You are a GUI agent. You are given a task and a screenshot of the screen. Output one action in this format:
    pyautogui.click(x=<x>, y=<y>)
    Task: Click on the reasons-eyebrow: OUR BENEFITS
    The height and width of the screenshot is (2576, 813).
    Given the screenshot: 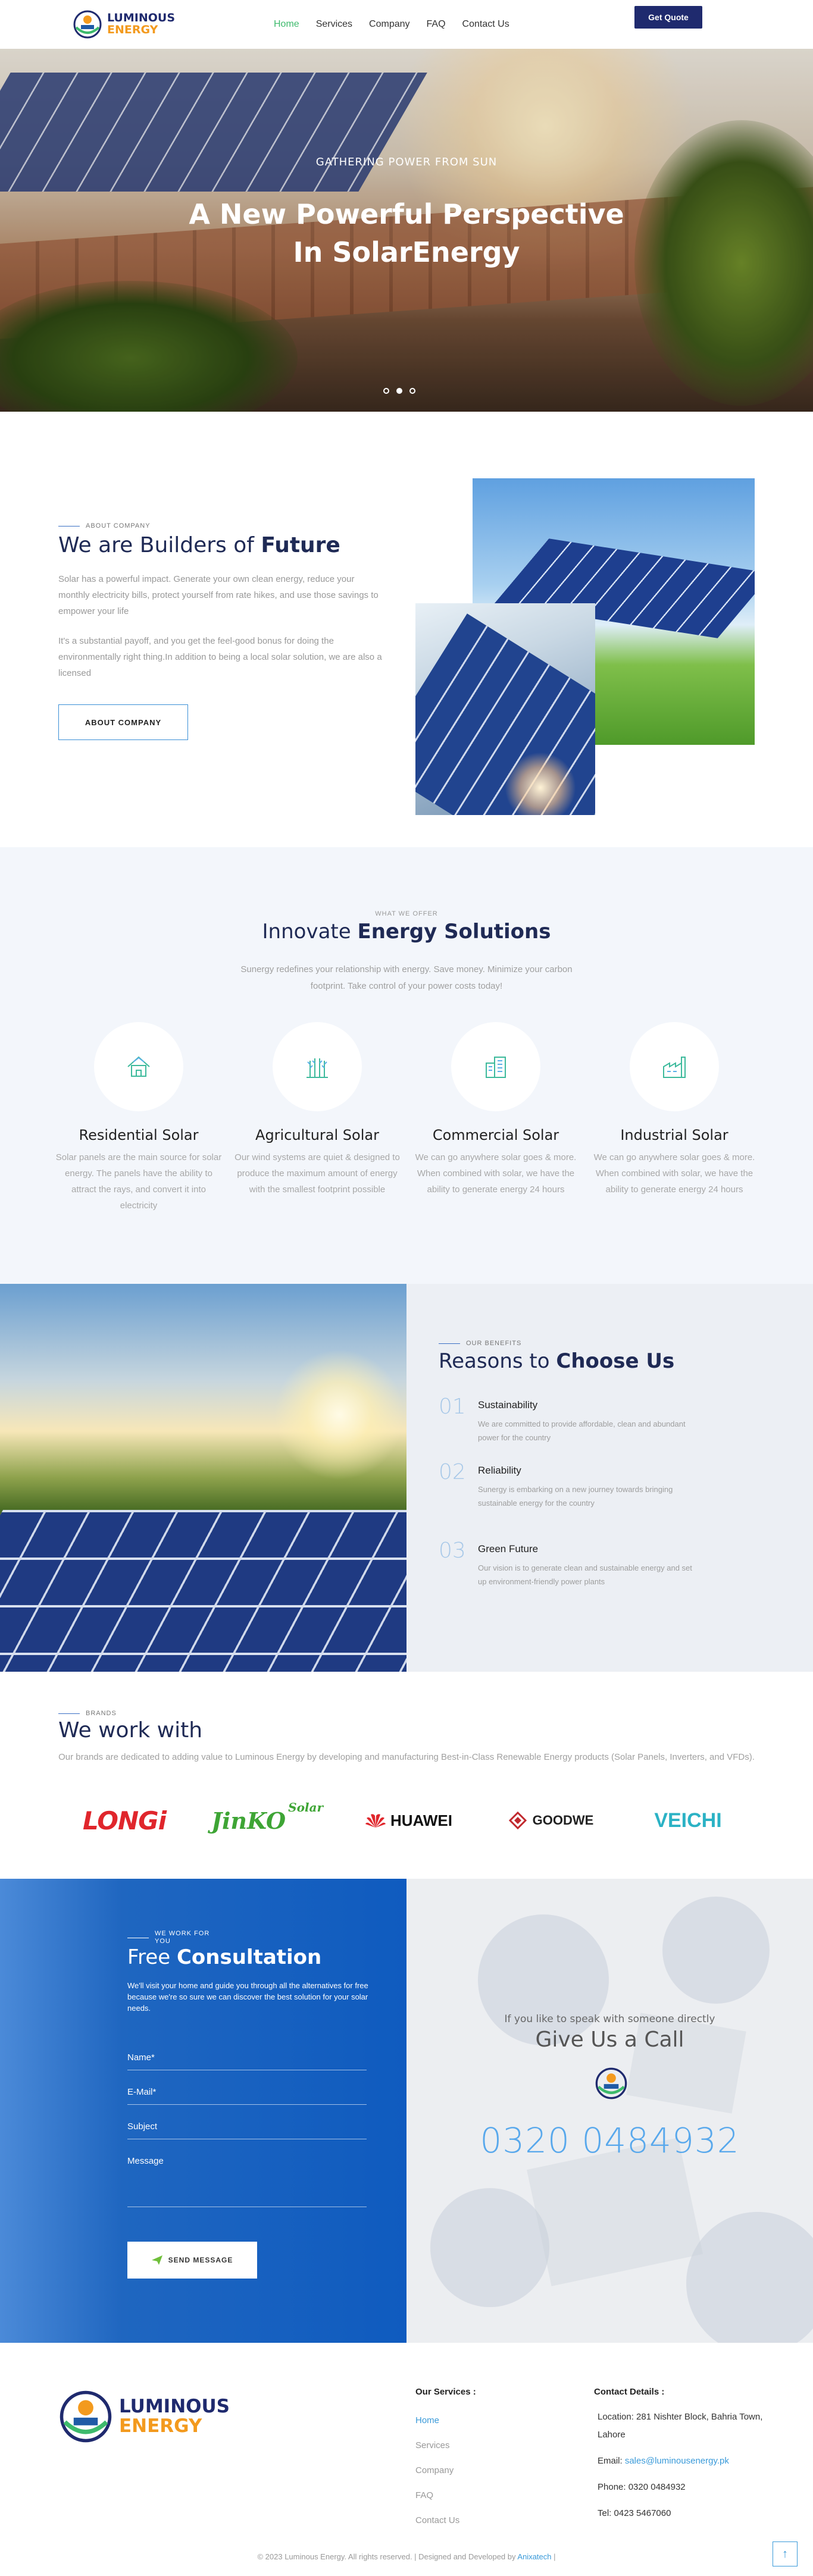 What is the action you would take?
    pyautogui.click(x=480, y=1343)
    